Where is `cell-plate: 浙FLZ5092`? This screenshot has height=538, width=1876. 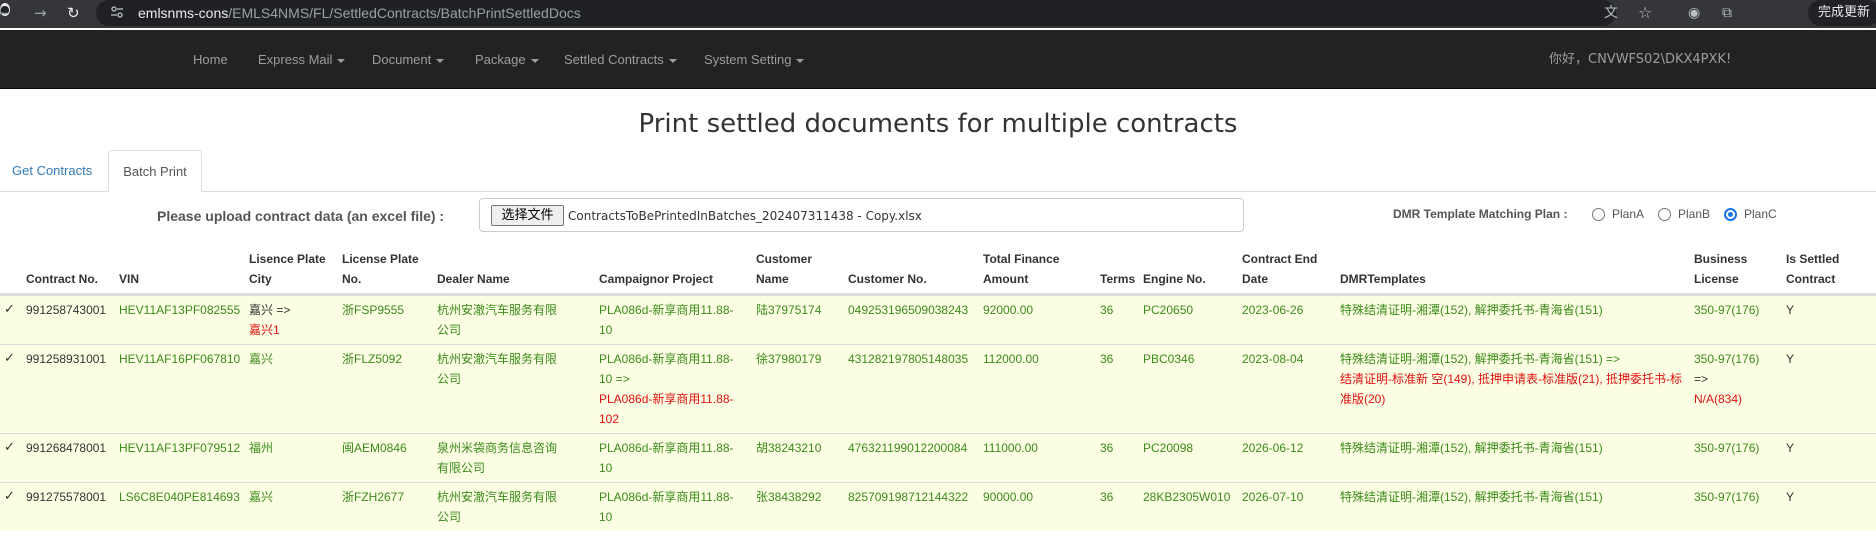 cell-plate: 浙FLZ5092 is located at coordinates (372, 359).